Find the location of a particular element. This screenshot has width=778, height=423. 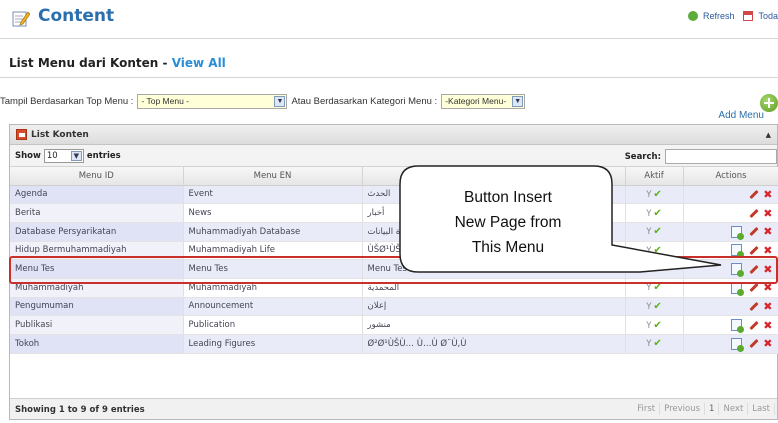

pager-last: Last is located at coordinates (761, 409).